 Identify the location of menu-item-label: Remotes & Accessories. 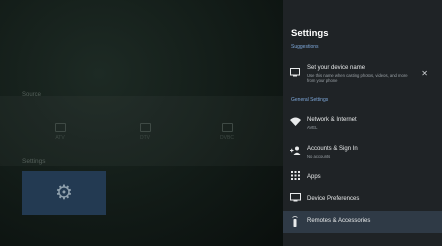
(339, 221).